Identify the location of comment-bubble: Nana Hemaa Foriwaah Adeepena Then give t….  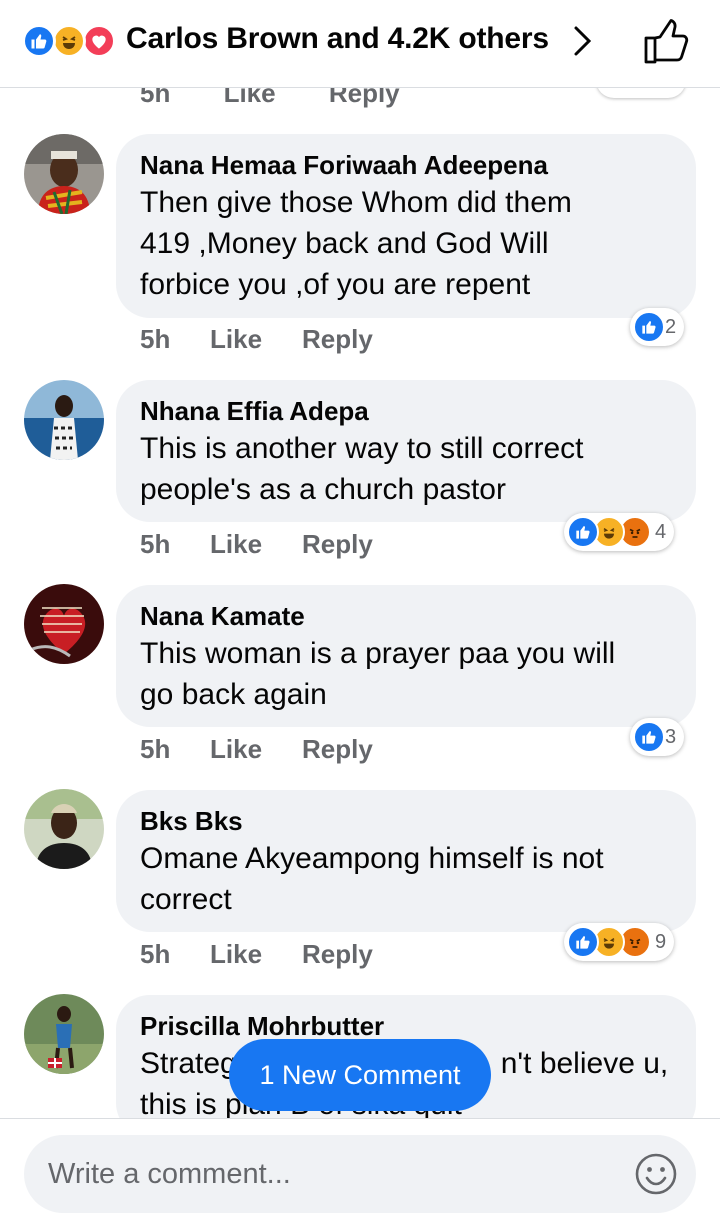
(406, 226).